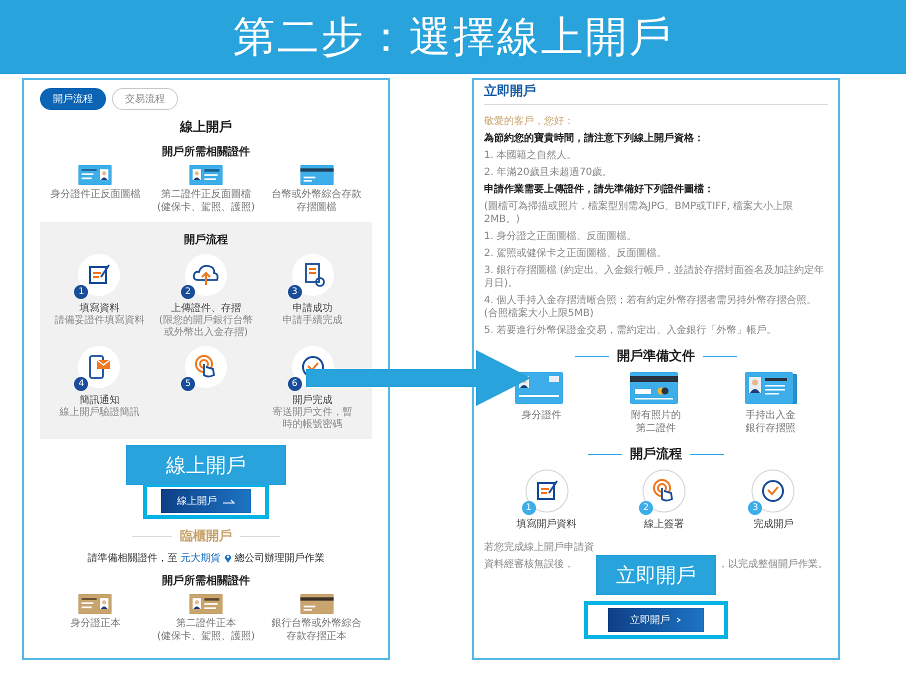  I want to click on step-description: 寄送開戶文件，暫, so click(312, 412).